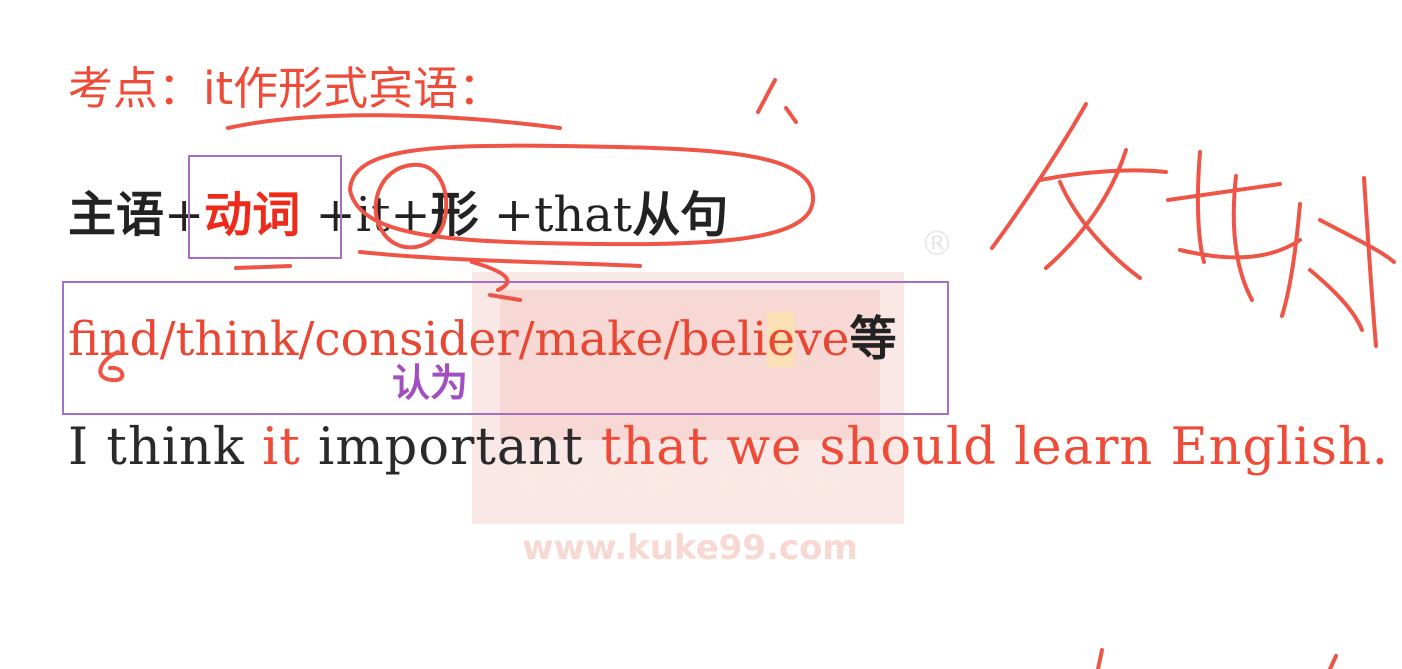 This screenshot has height=669, width=1402. Describe the element at coordinates (1370, 262) in the screenshot. I see `handwriting-char-3-stroke-c` at that location.